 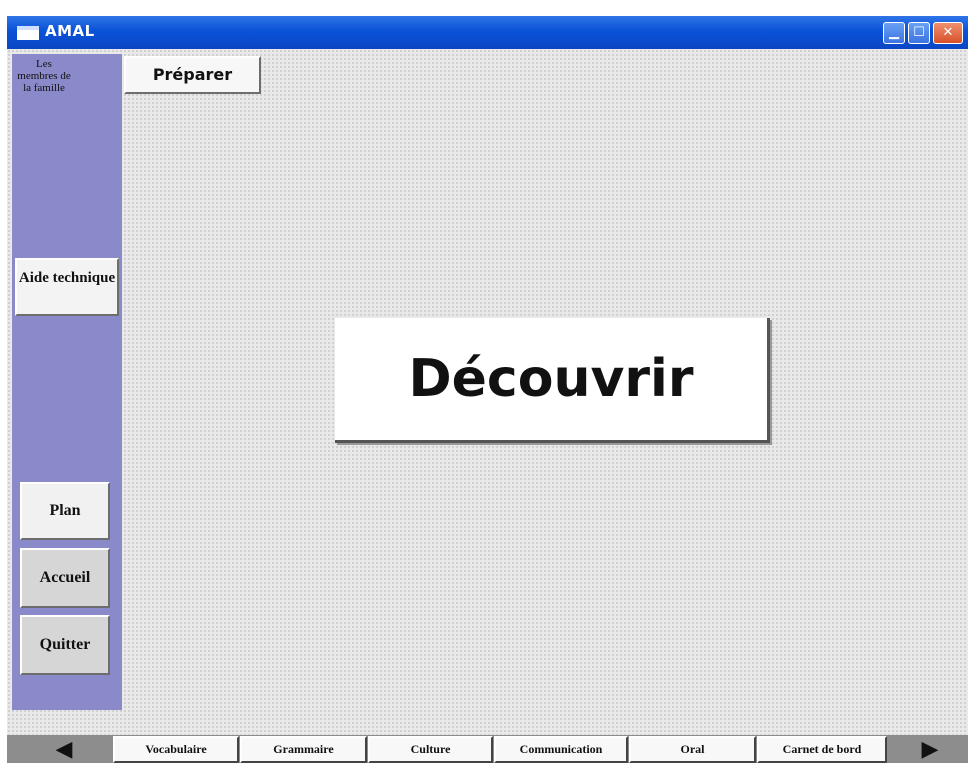 I want to click on tab-oral: Oral, so click(x=692, y=749).